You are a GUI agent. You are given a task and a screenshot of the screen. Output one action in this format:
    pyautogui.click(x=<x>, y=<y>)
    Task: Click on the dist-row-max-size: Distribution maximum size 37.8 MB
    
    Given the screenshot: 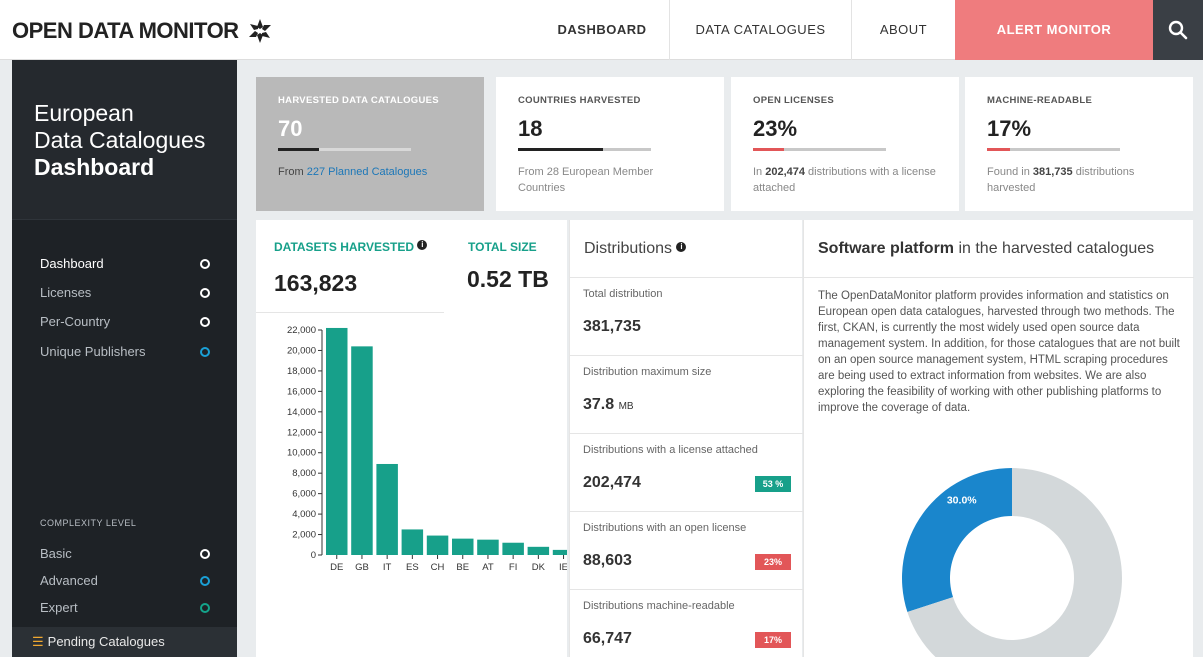 What is the action you would take?
    pyautogui.click(x=686, y=394)
    